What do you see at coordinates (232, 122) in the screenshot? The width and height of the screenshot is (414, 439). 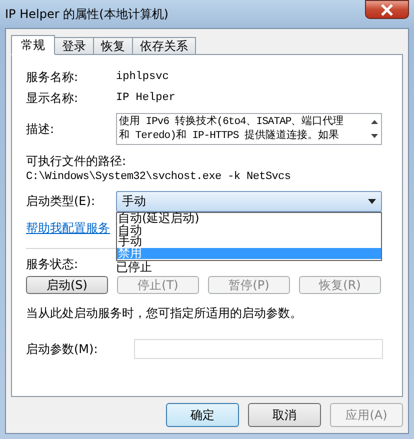 I see `description-line: 使用 IPv6 转换技术(6to4、ISATAP、端口代理` at bounding box center [232, 122].